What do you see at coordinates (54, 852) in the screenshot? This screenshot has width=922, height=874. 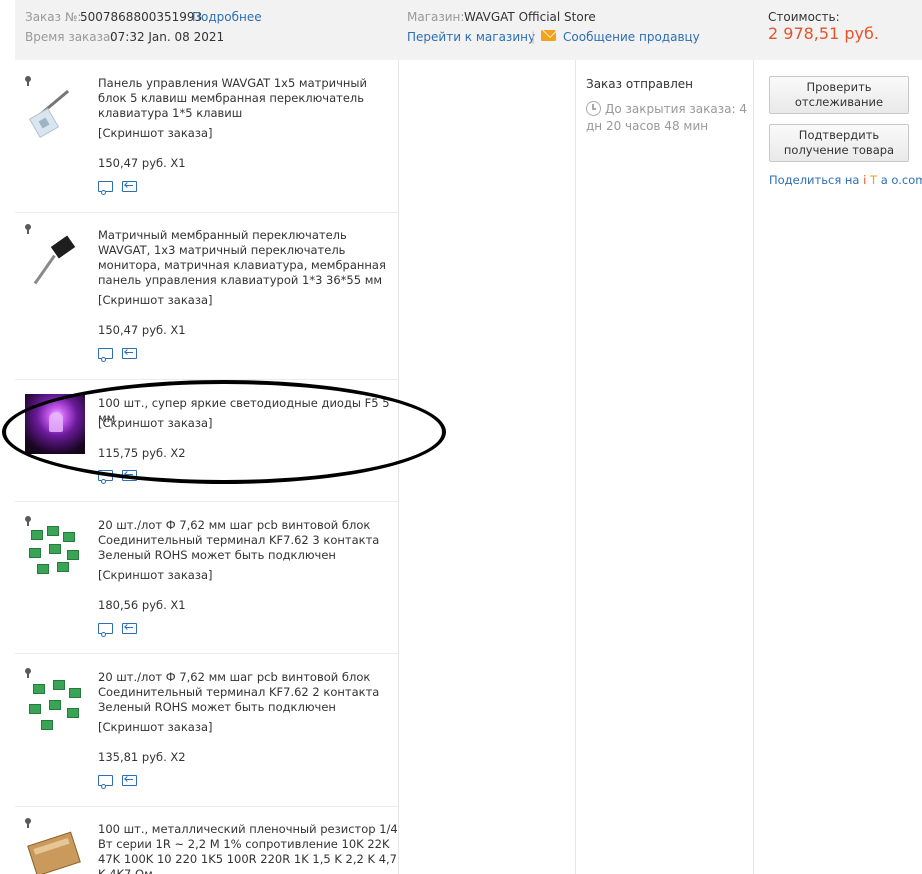 I see `product-image-box` at bounding box center [54, 852].